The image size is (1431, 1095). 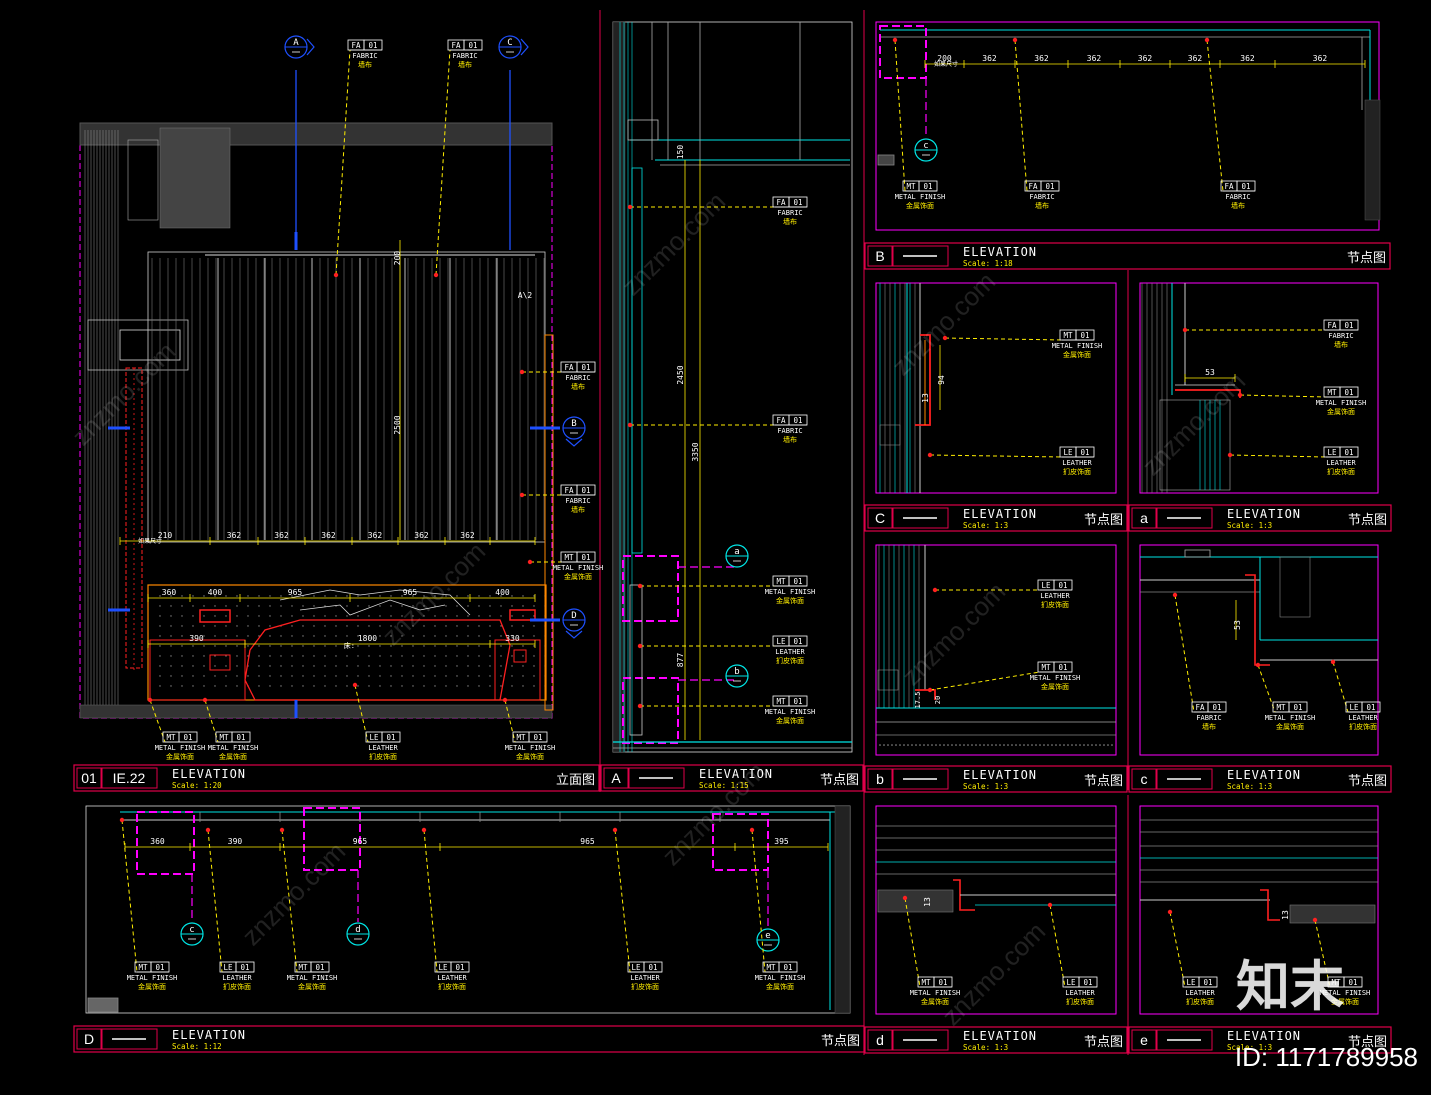 I want to click on marker-letter: C, so click(x=509, y=43).